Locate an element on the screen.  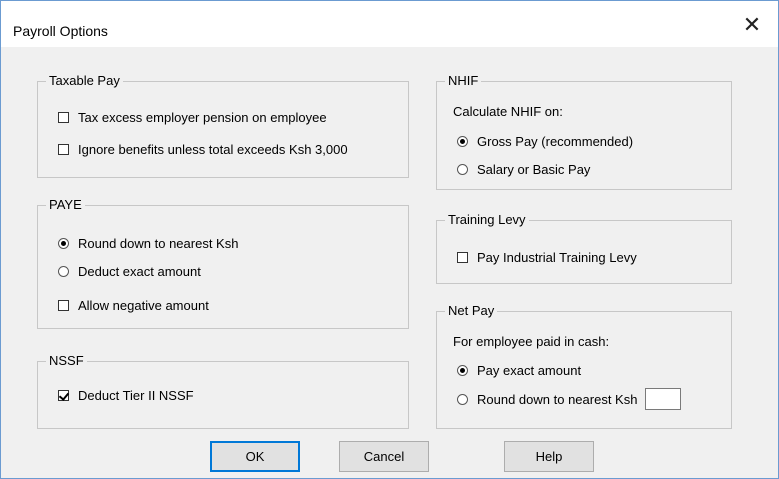
net-pay-round-down-radio: Round down to nearest Ksh is located at coordinates (569, 399).